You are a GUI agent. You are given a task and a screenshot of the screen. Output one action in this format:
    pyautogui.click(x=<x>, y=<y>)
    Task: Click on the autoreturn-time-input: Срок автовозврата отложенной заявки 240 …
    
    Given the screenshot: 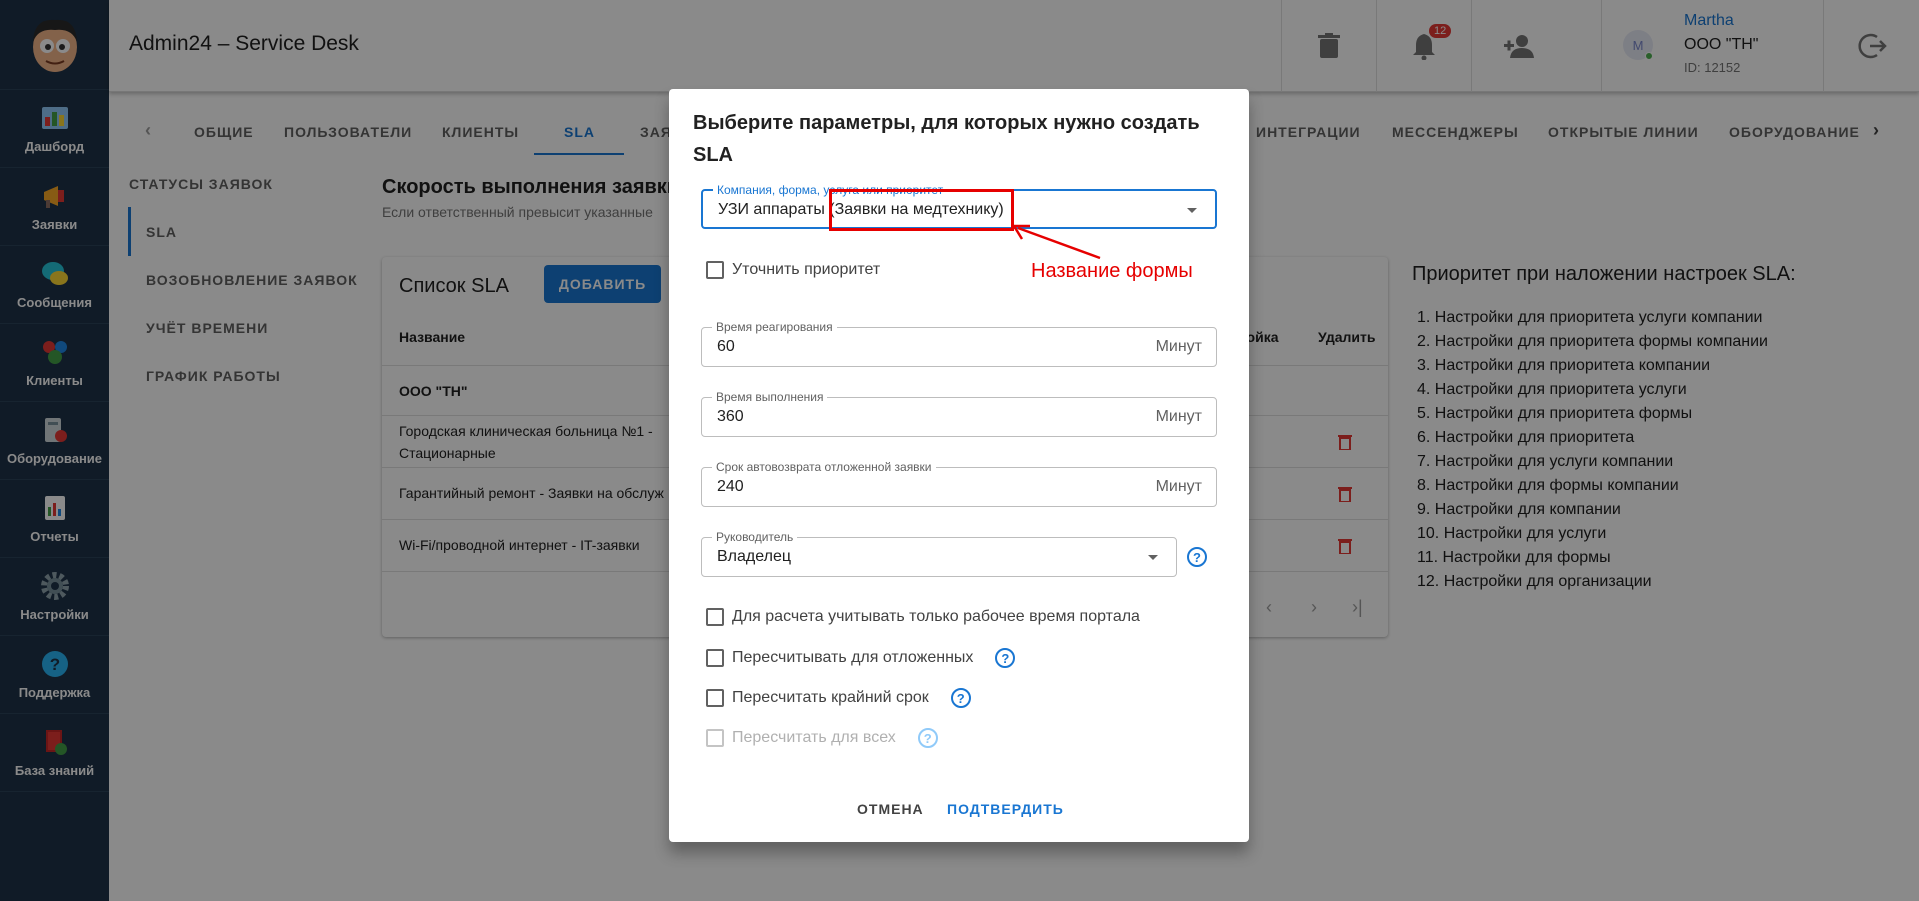 What is the action you would take?
    pyautogui.click(x=959, y=483)
    